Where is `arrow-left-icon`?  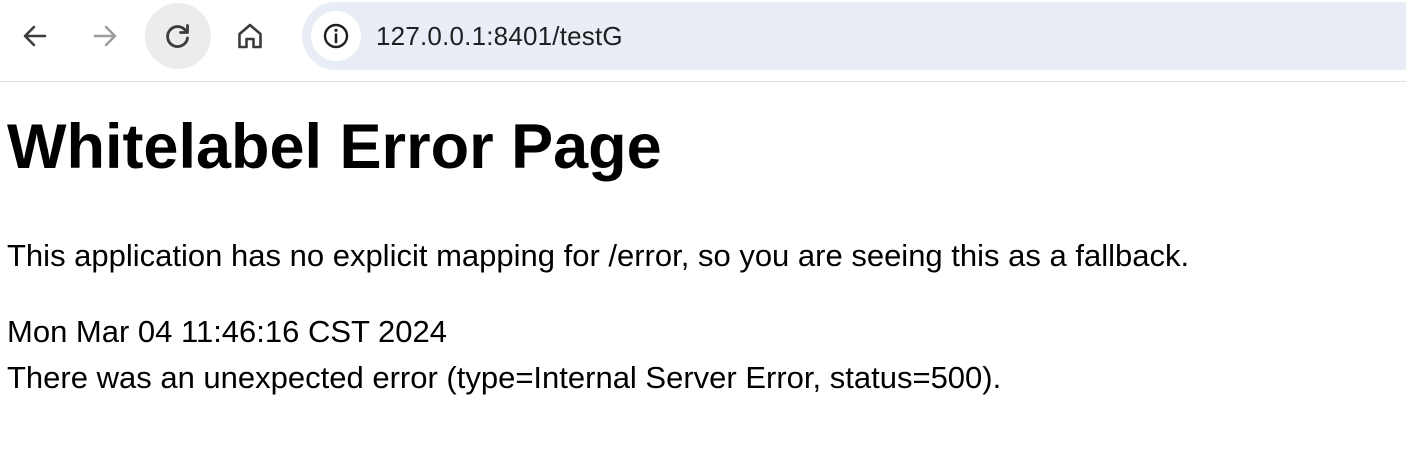
arrow-left-icon is located at coordinates (35, 36).